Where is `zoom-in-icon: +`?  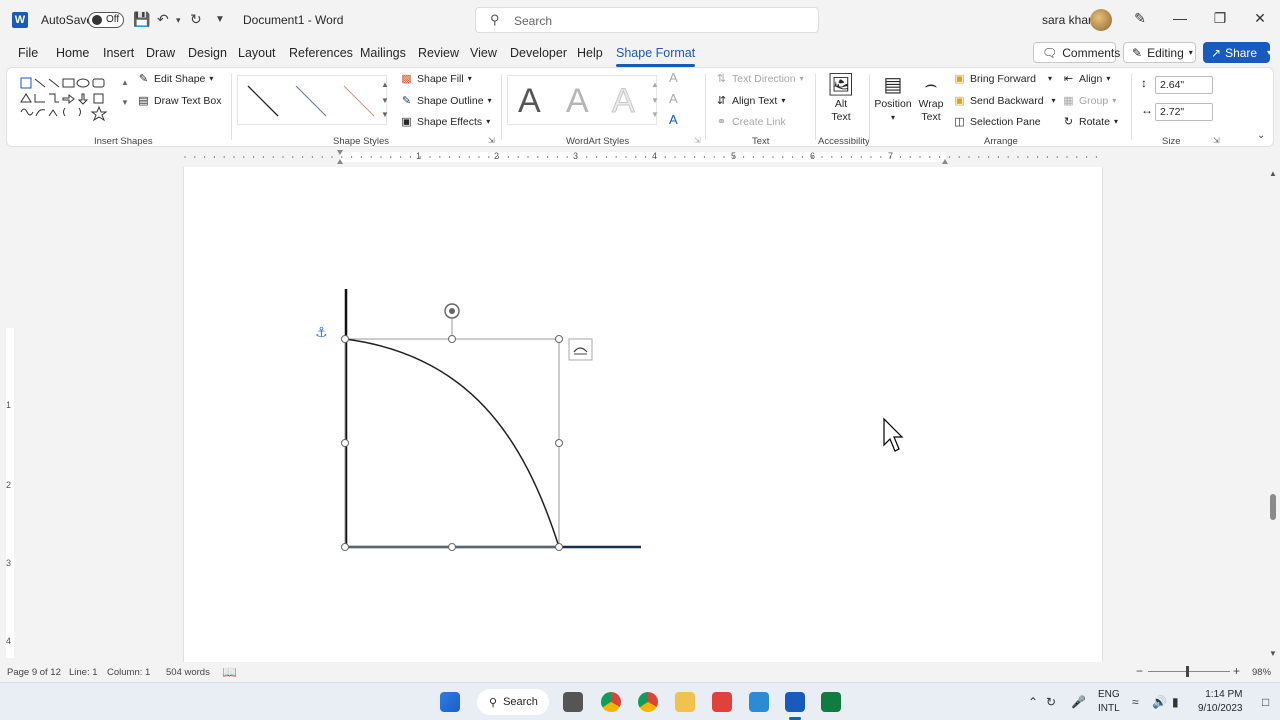 zoom-in-icon: + is located at coordinates (1236, 671).